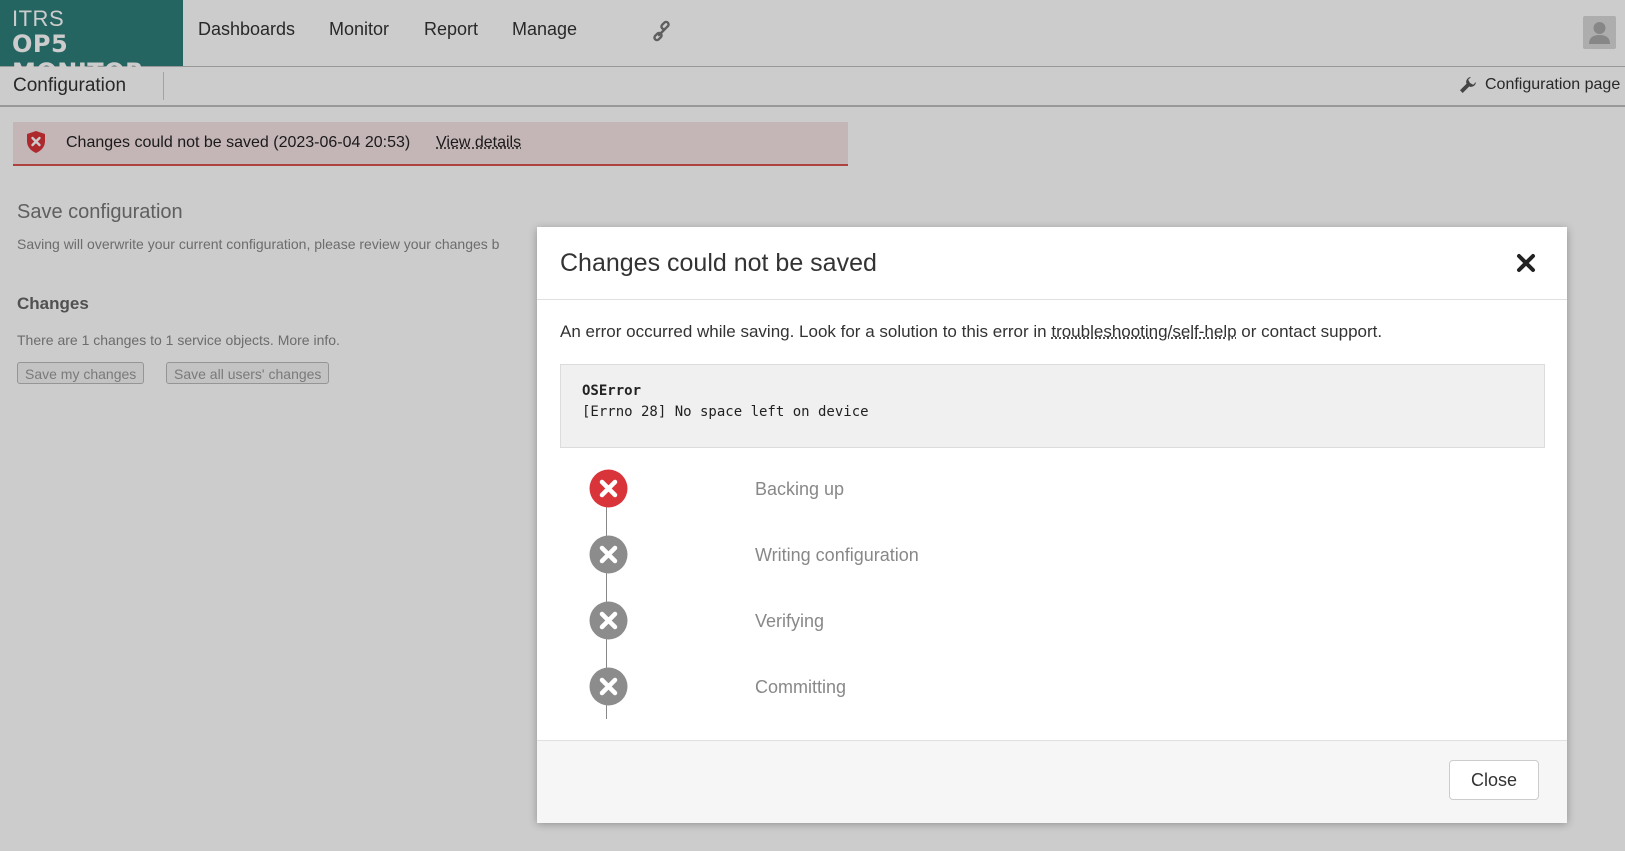 The image size is (1625, 851). I want to click on dialog-description-suffix: or contact support., so click(1309, 331).